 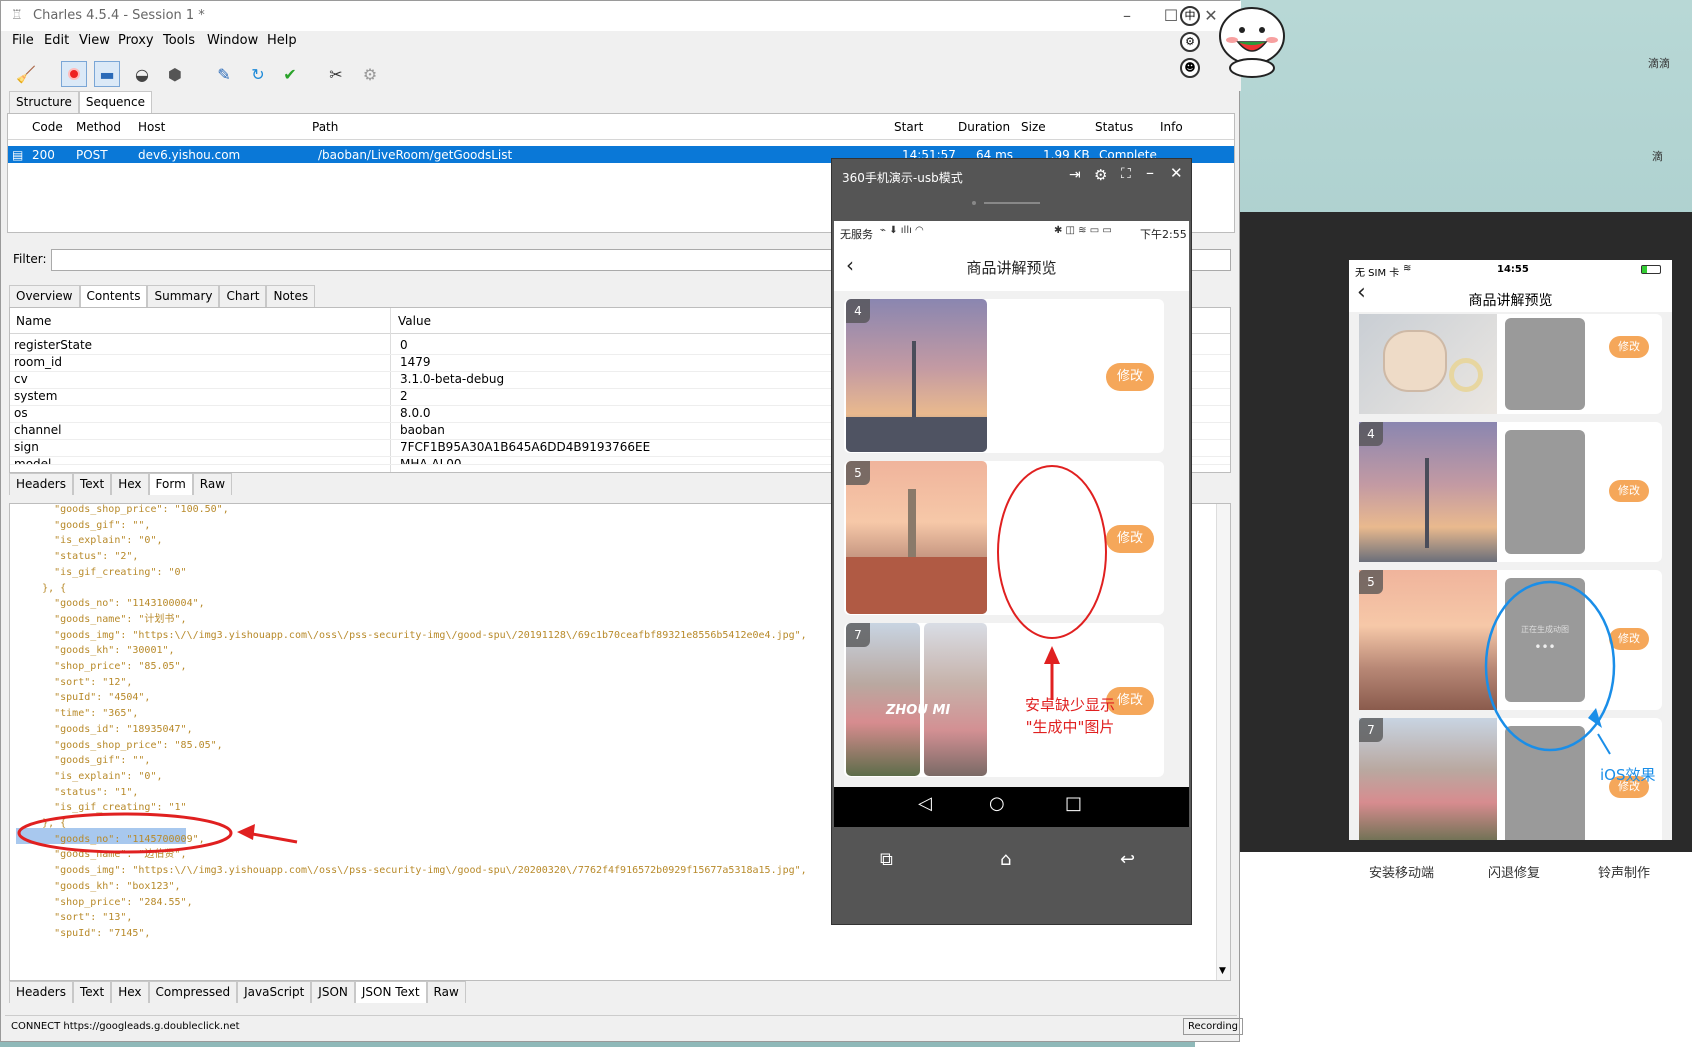 What do you see at coordinates (1222, 971) in the screenshot?
I see `chevron-down-icon: ▼` at bounding box center [1222, 971].